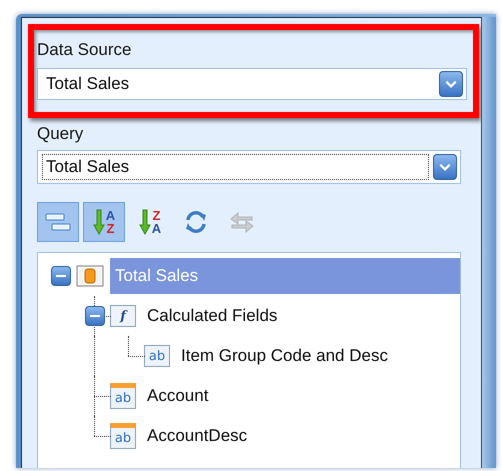 This screenshot has width=502, height=471. What do you see at coordinates (252, 84) in the screenshot?
I see `data-source-dropdown: Total Sales` at bounding box center [252, 84].